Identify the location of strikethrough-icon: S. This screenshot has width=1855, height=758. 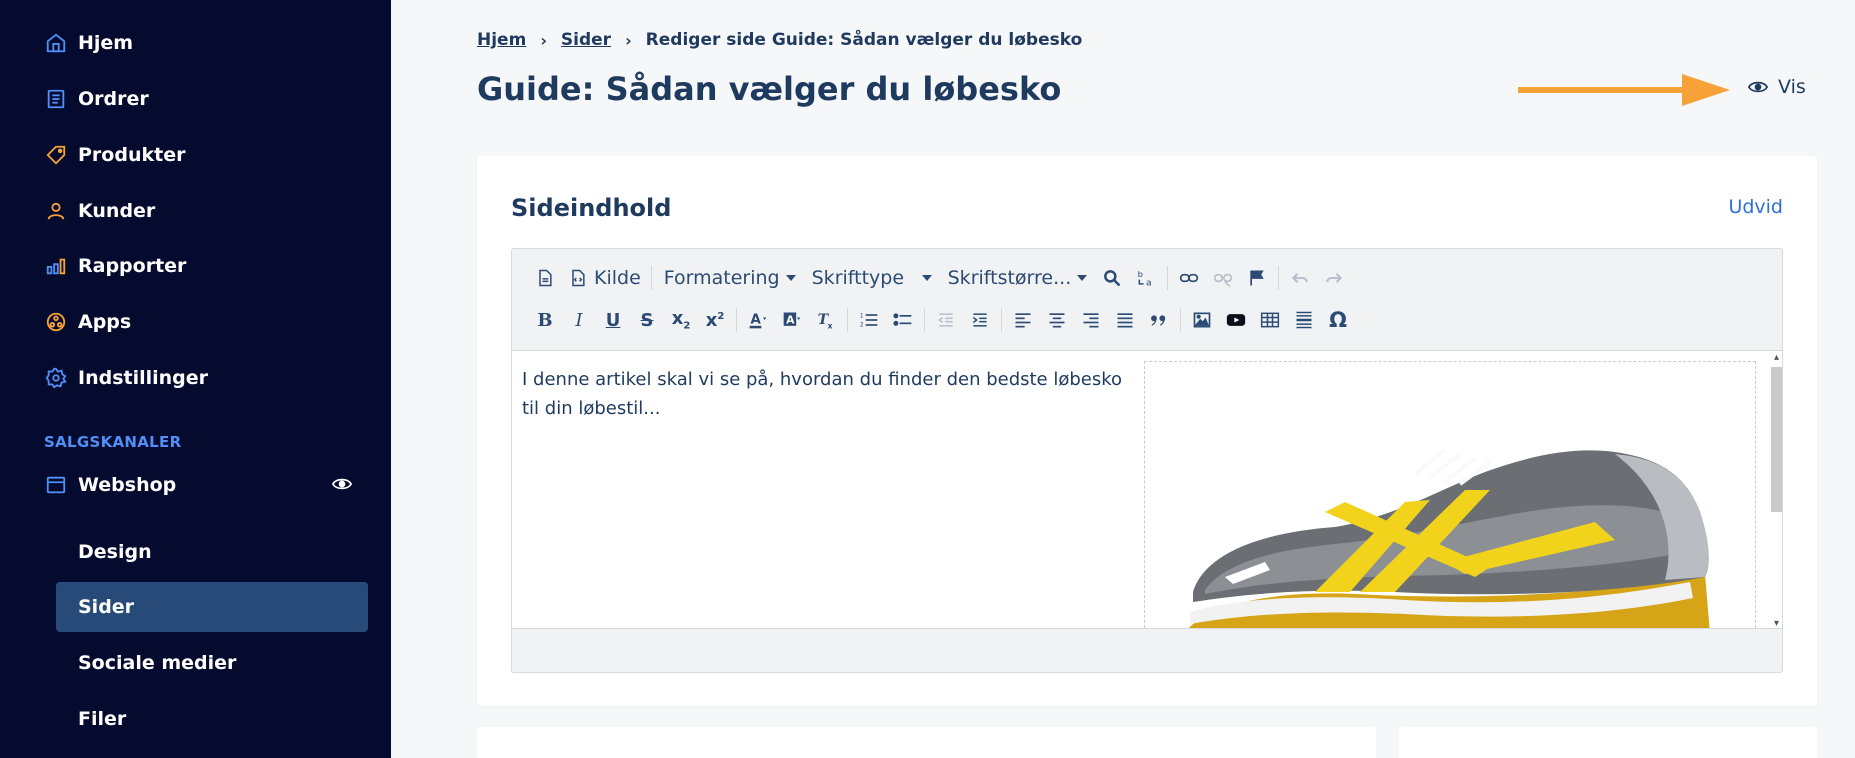
(647, 320).